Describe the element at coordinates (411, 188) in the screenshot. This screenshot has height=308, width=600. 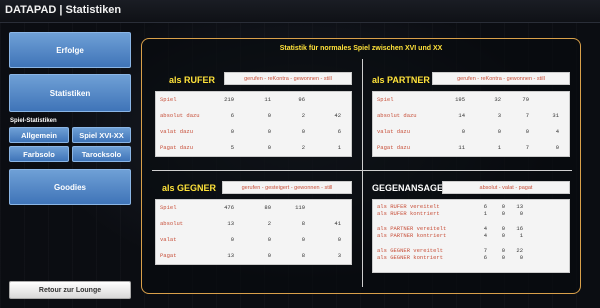
I see `gegenansagen-heading: GEGENANSAGEN` at that location.